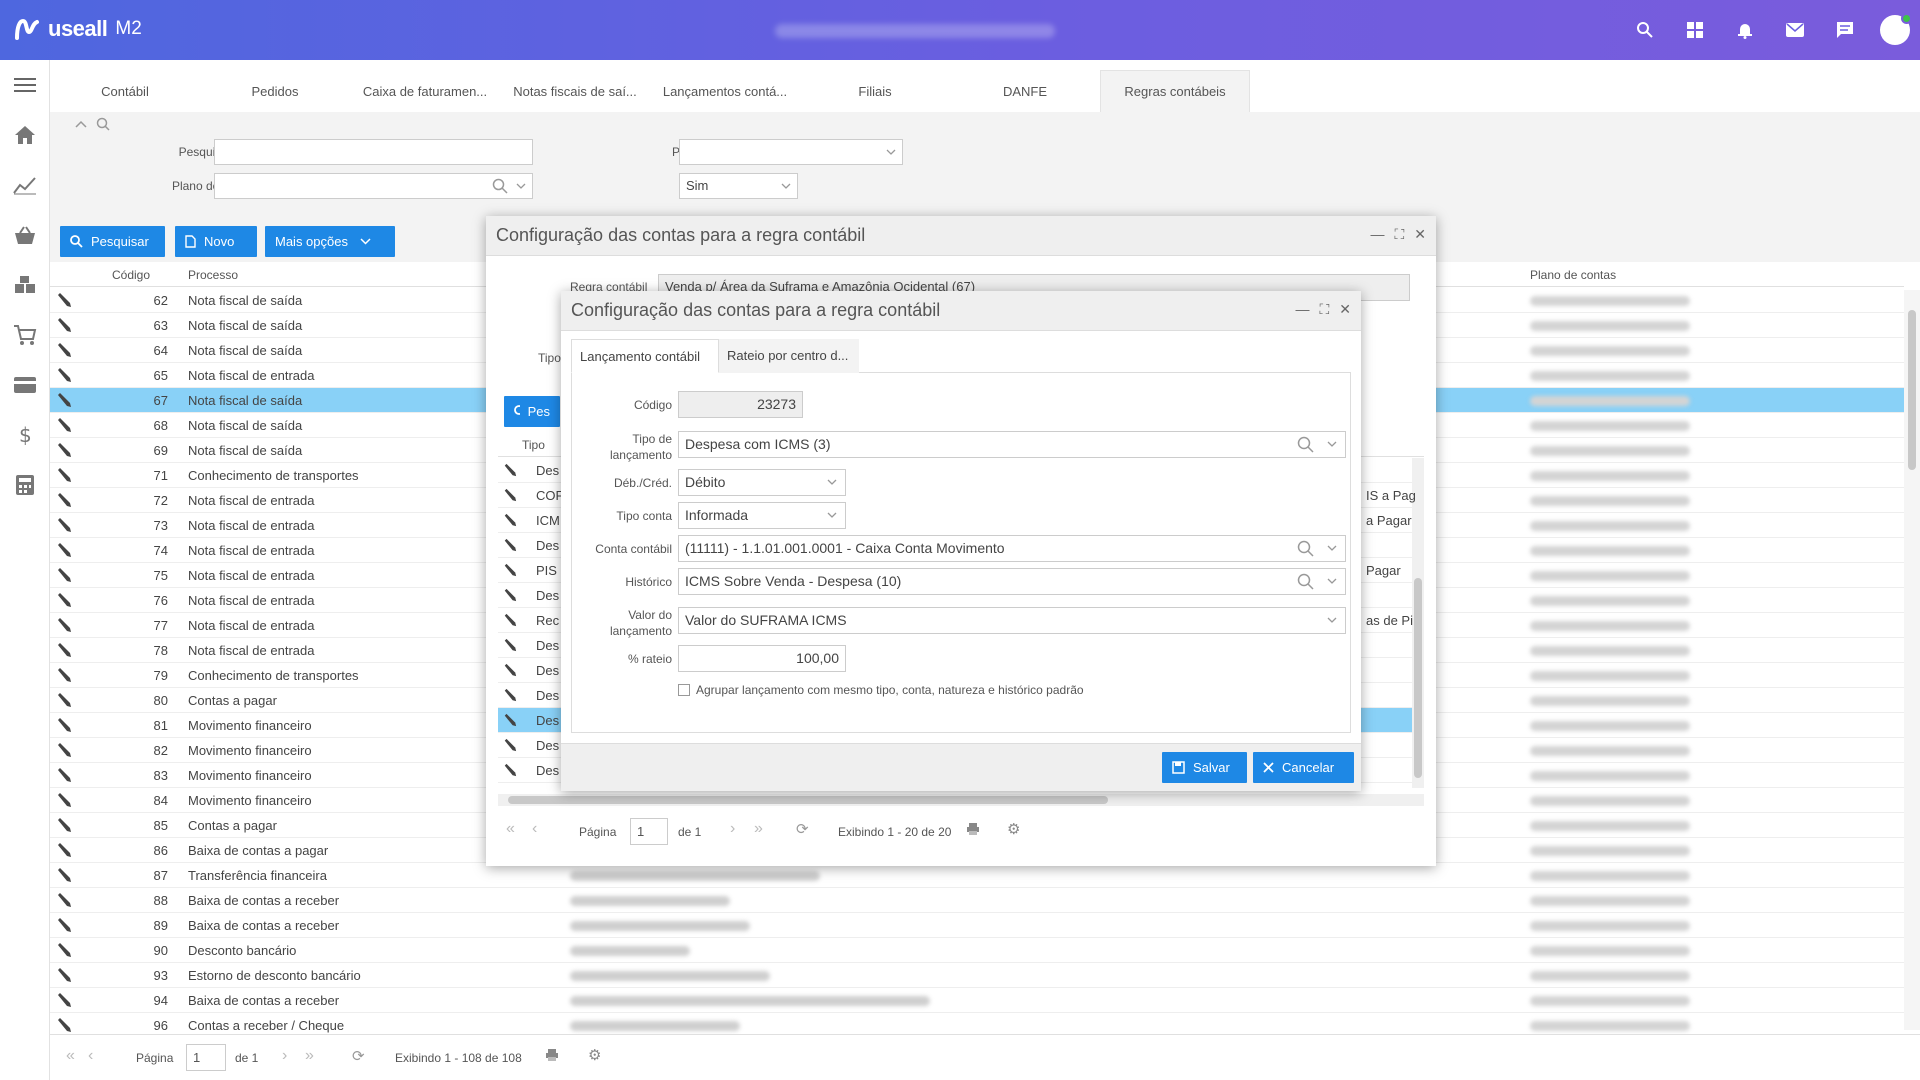 This screenshot has width=1920, height=1080. Describe the element at coordinates (1204, 767) in the screenshot. I see `save-button: Salvar` at that location.